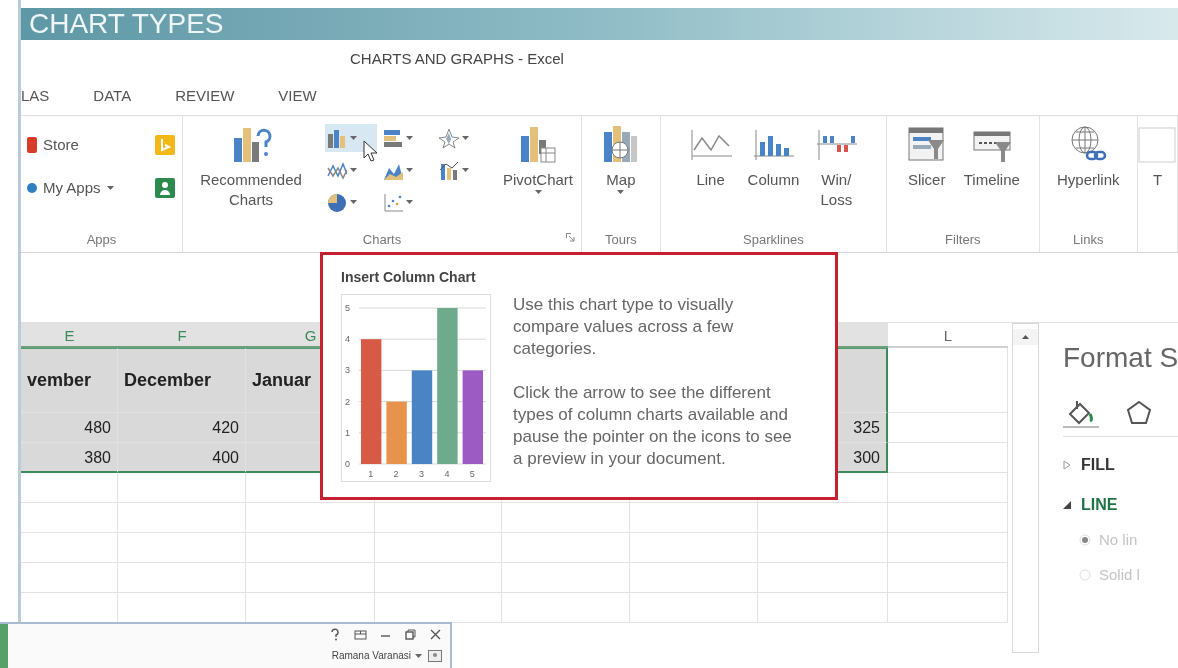  I want to click on store-icon, so click(32, 145).